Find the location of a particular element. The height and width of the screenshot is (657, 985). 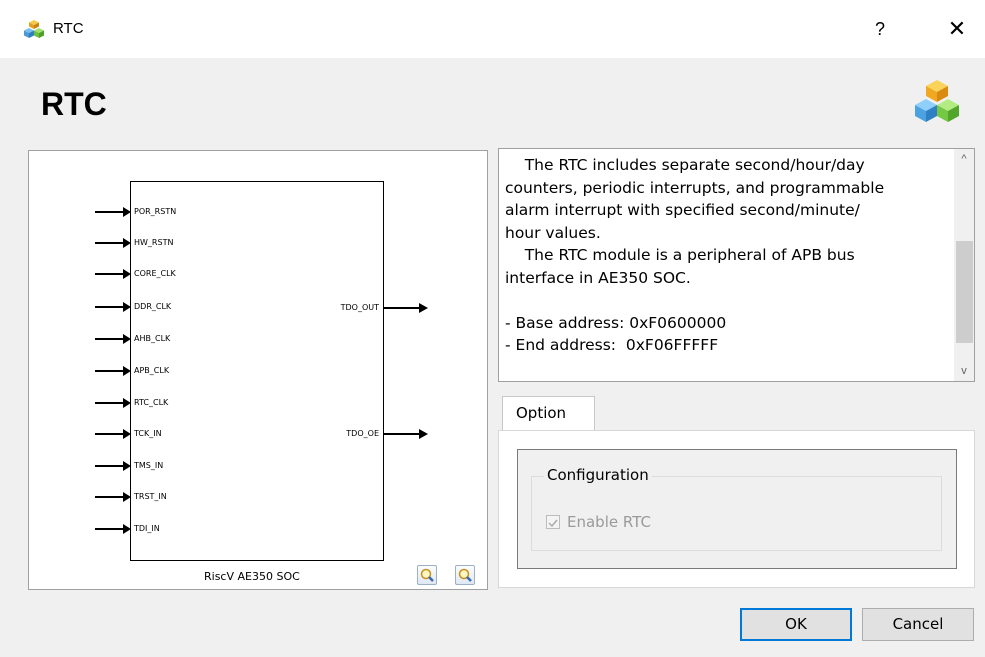

pin-label: APB_CLK is located at coordinates (152, 370).